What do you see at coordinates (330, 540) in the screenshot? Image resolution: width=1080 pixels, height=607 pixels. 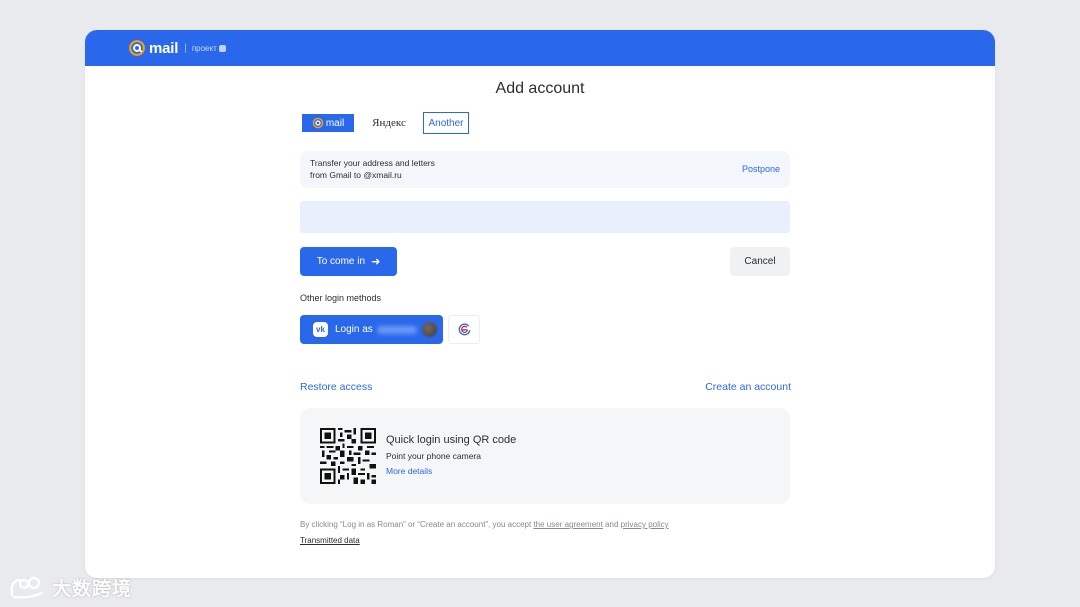 I see `transmitted-data-link: Transmitted data` at bounding box center [330, 540].